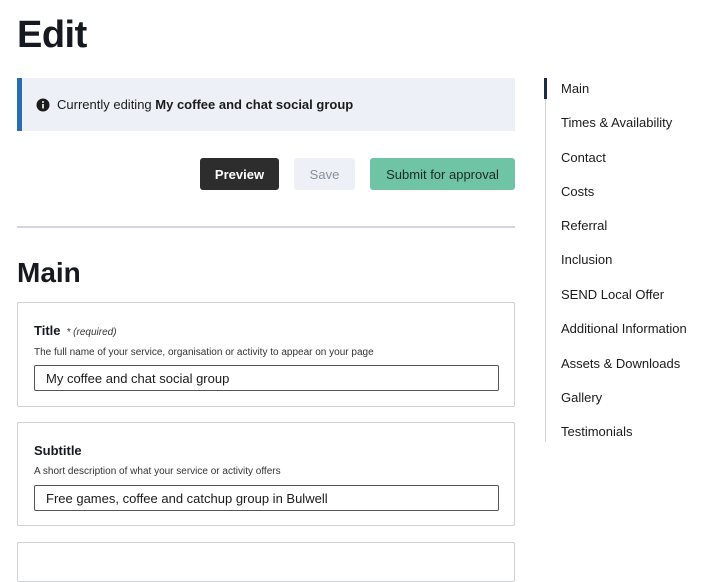  What do you see at coordinates (52, 35) in the screenshot?
I see `page-title: Edit` at bounding box center [52, 35].